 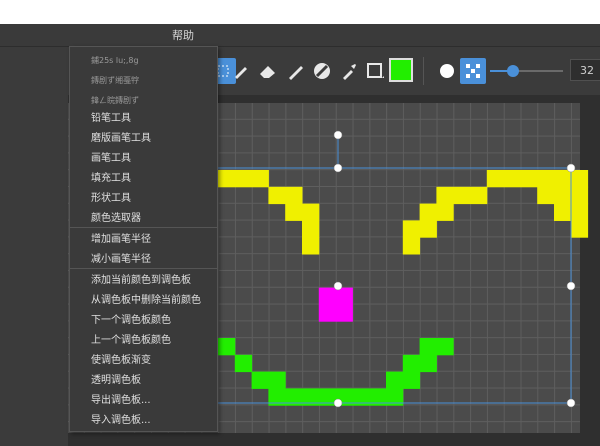 I want to click on shape-tool-button, so click(x=375, y=71).